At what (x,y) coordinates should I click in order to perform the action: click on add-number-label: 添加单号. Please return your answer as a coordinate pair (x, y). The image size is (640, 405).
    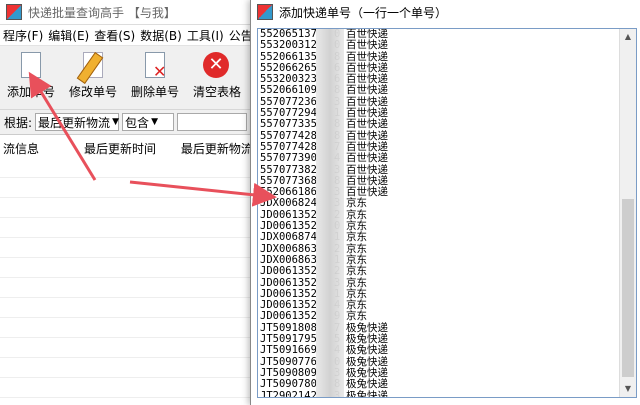
    Looking at the image, I should click on (30, 92).